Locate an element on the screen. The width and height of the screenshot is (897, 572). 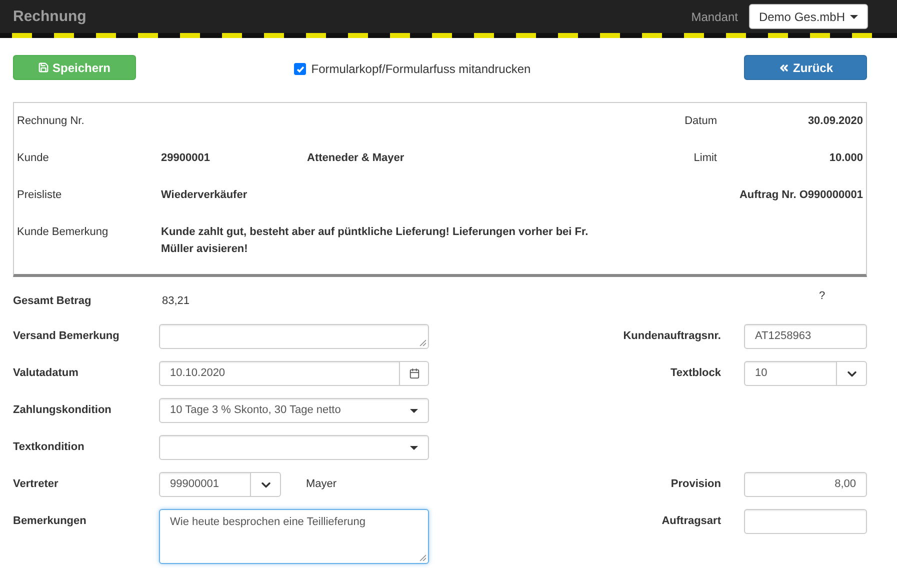
save-icon is located at coordinates (44, 67).